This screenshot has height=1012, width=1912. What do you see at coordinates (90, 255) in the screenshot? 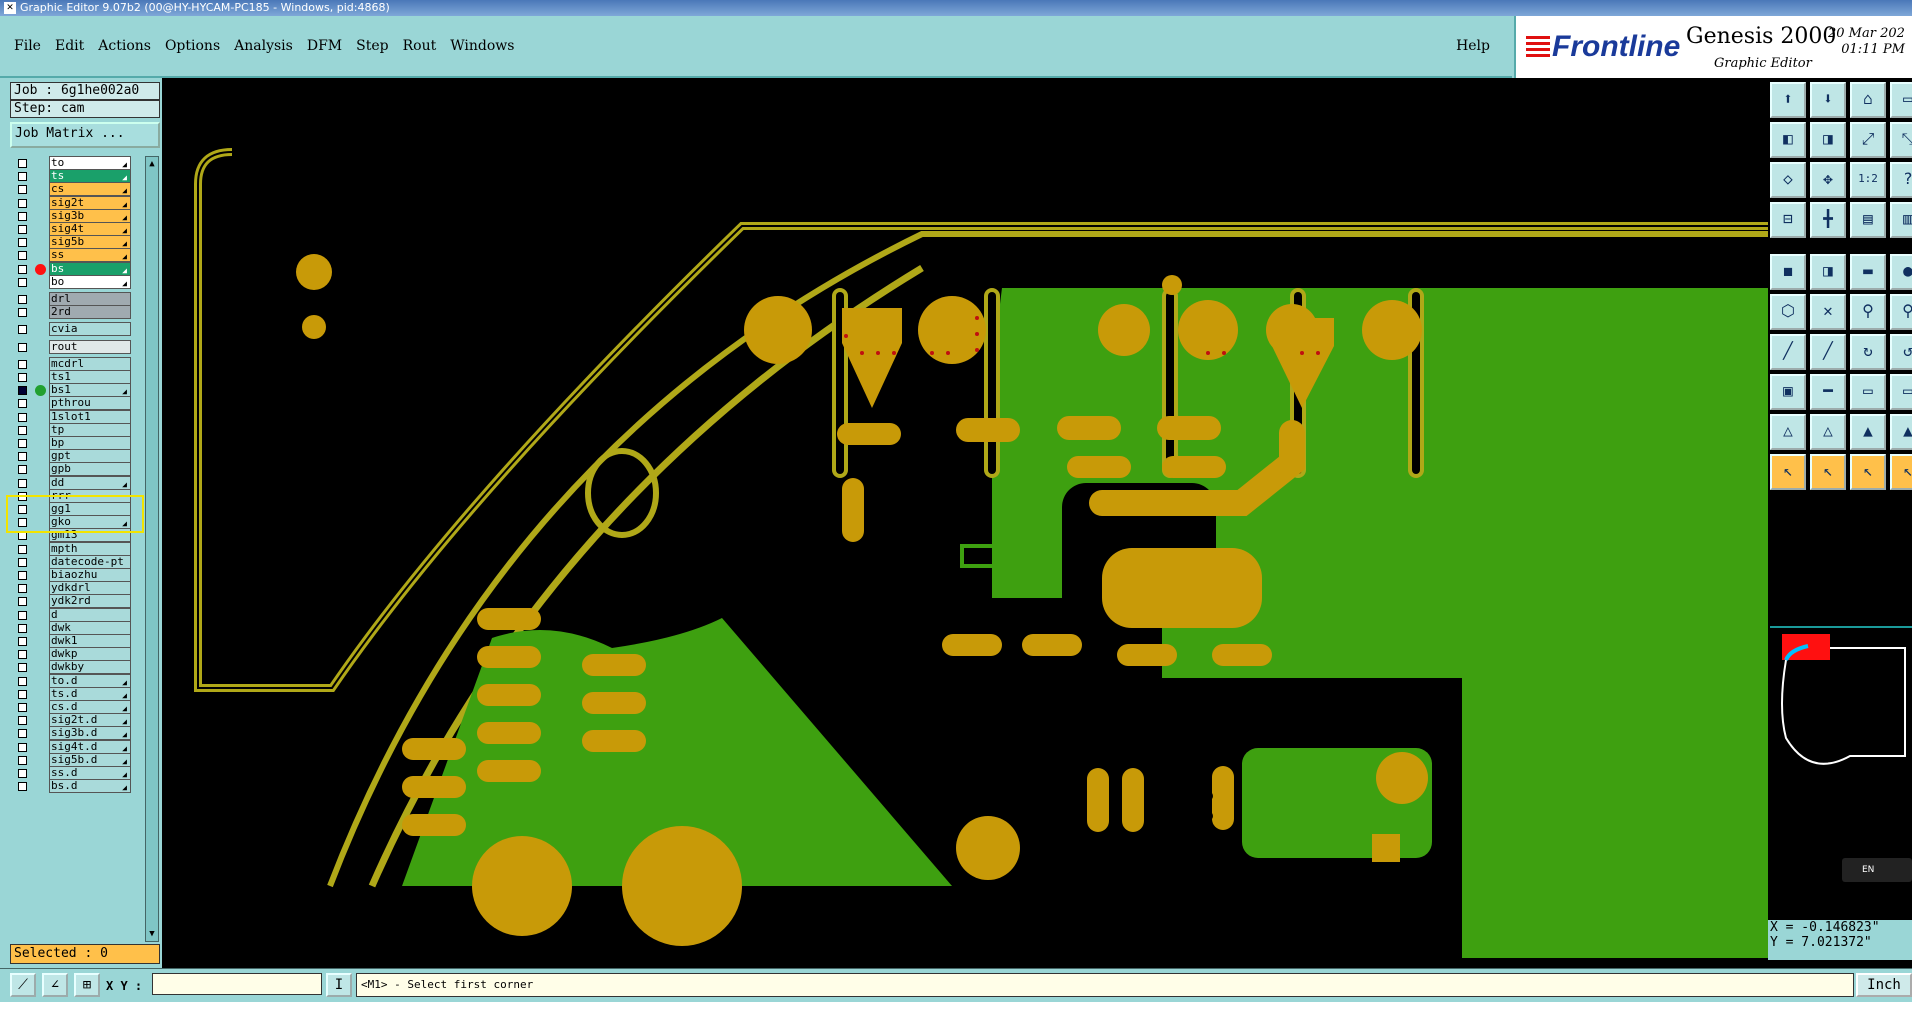
I see `layer-name: ss ◢` at bounding box center [90, 255].